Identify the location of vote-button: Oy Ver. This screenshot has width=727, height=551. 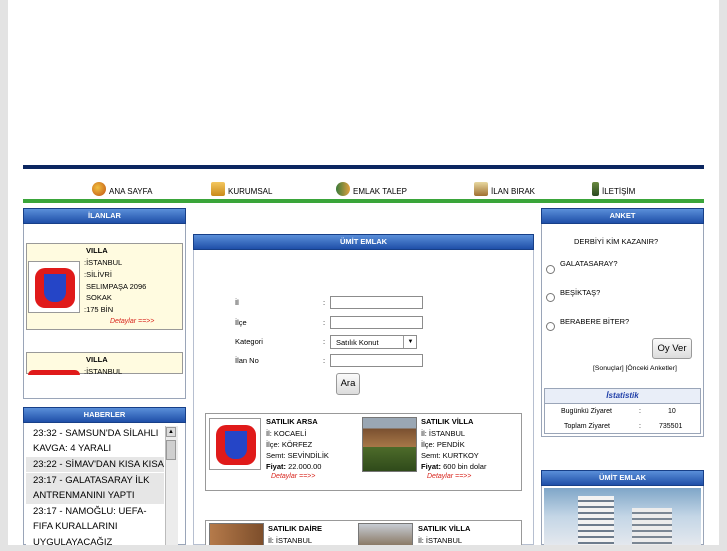
(672, 348).